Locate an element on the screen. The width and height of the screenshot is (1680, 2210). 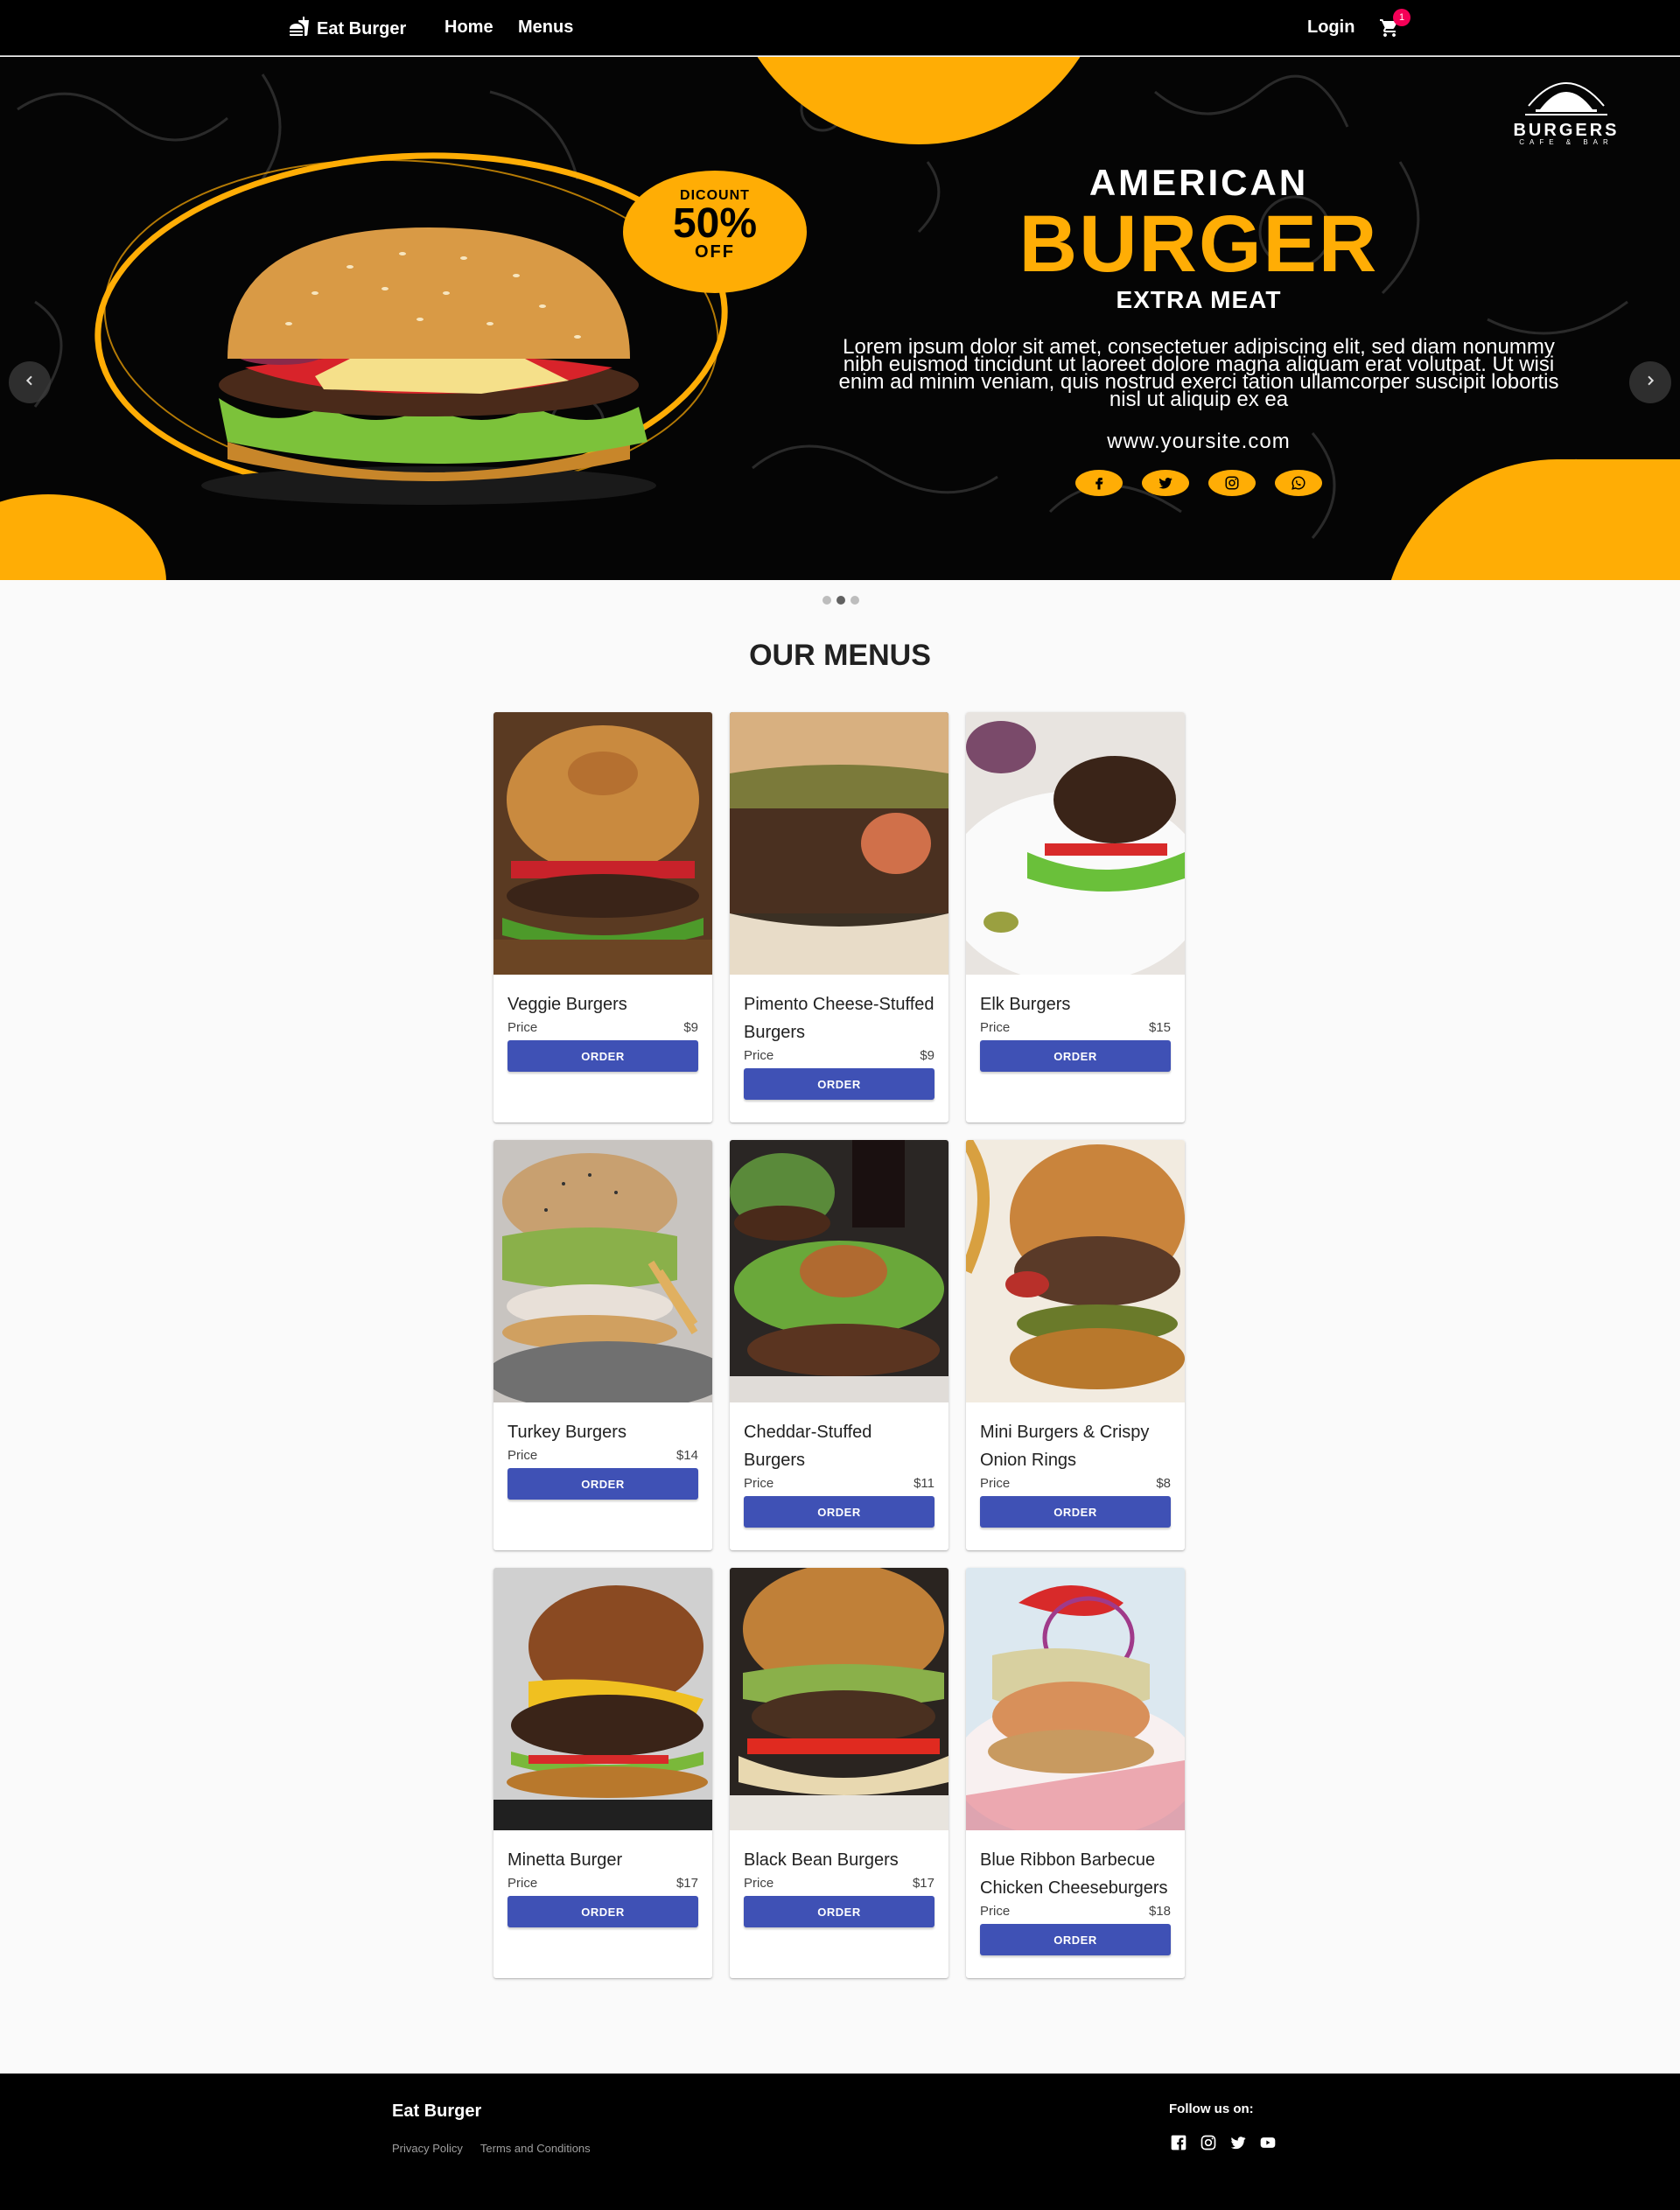
menu-item-price: $14 is located at coordinates (687, 1455).